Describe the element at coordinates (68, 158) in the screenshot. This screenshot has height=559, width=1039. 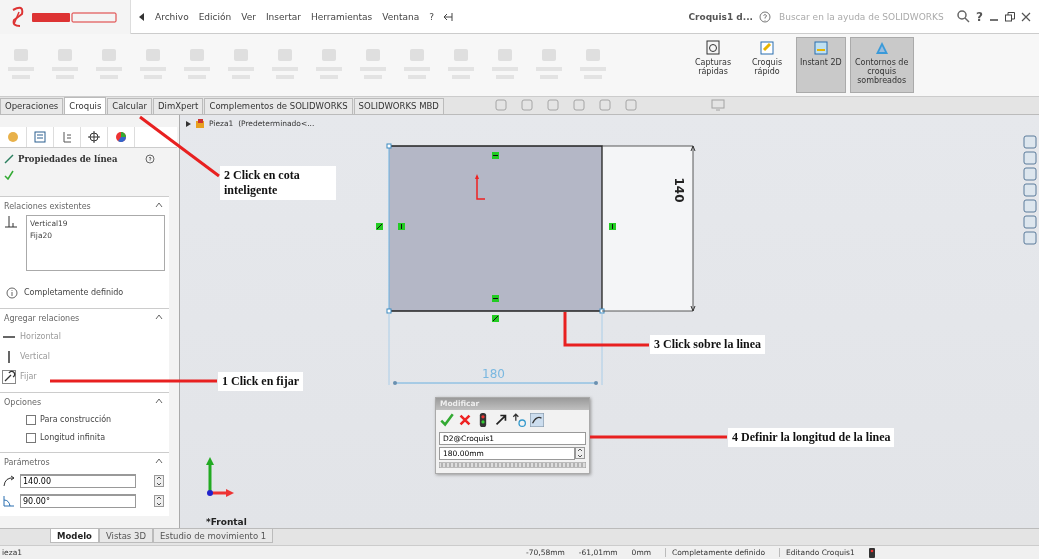
I see `panel-title: Propiedades de línea` at that location.